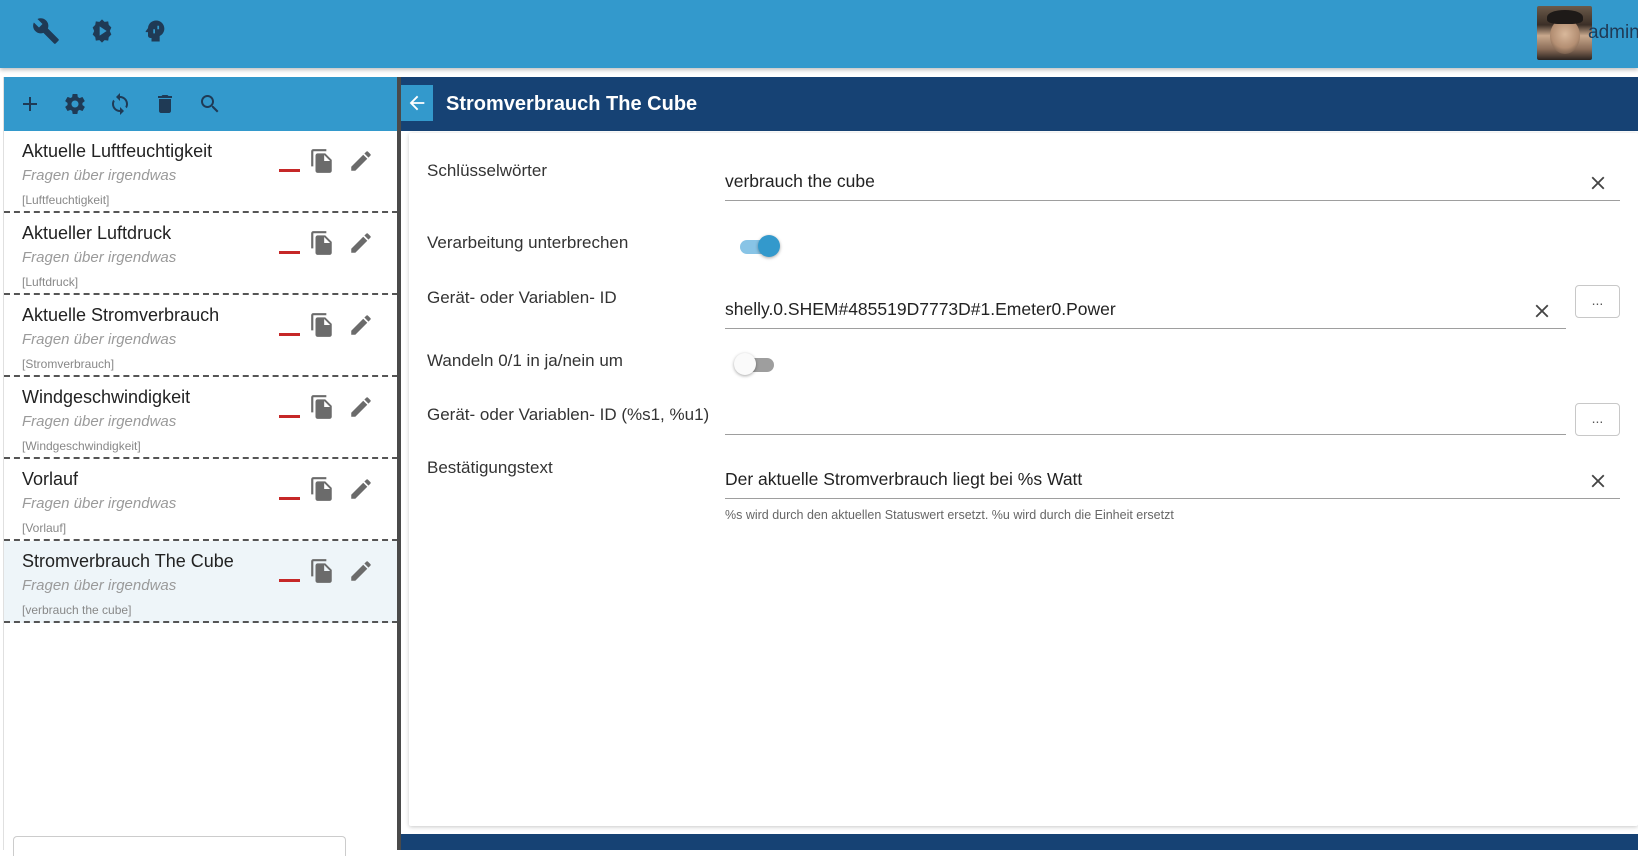 The image size is (1638, 856). I want to click on user-name: admin, so click(1613, 33).